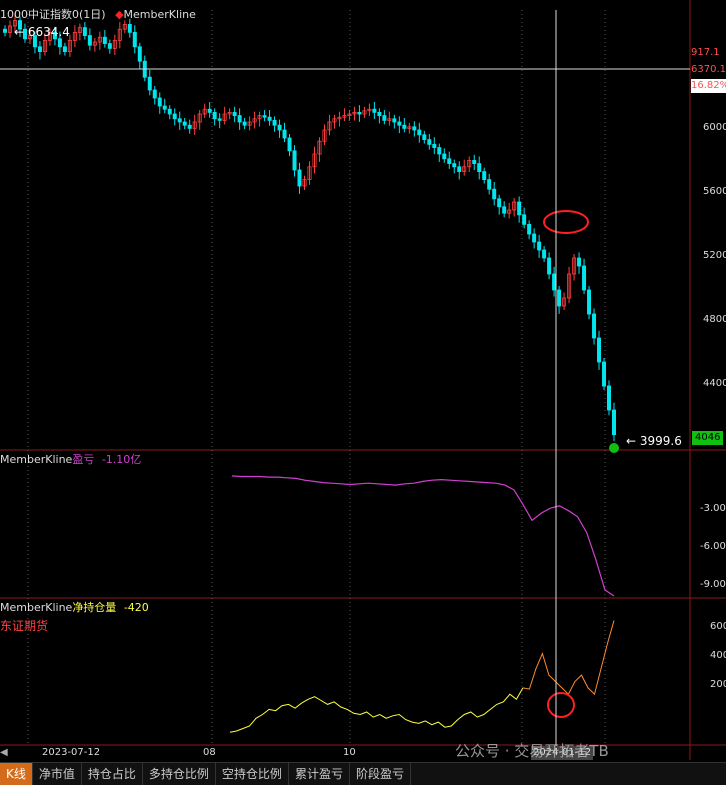 The width and height of the screenshot is (726, 785). I want to click on last-price-dot, so click(614, 448).